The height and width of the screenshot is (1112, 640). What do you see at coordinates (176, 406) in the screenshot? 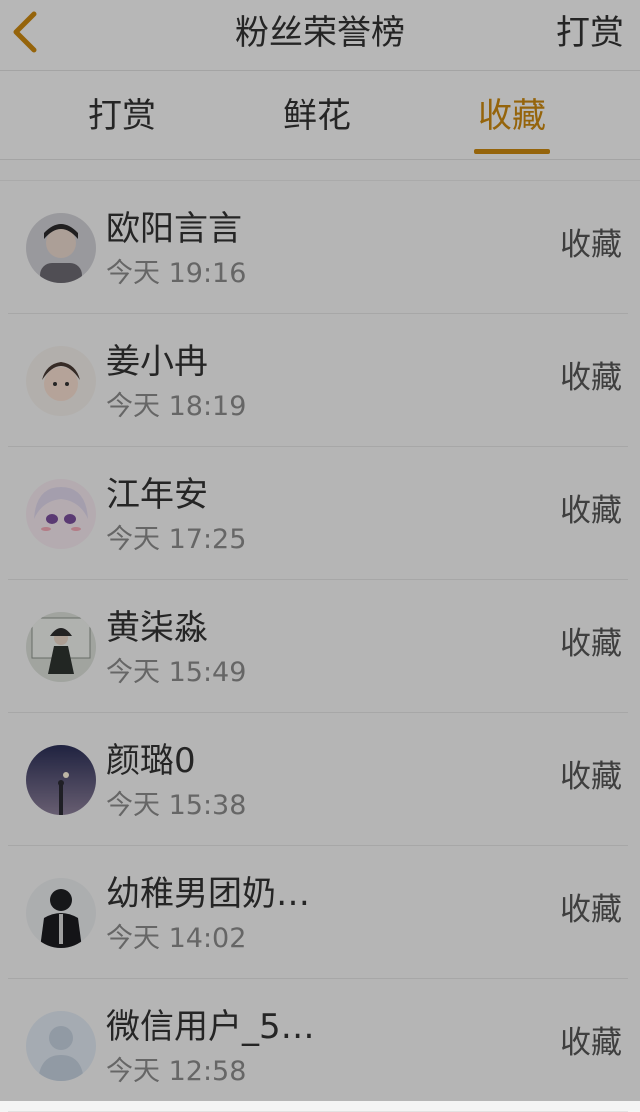
I see `timestamp: 今天 18:19` at bounding box center [176, 406].